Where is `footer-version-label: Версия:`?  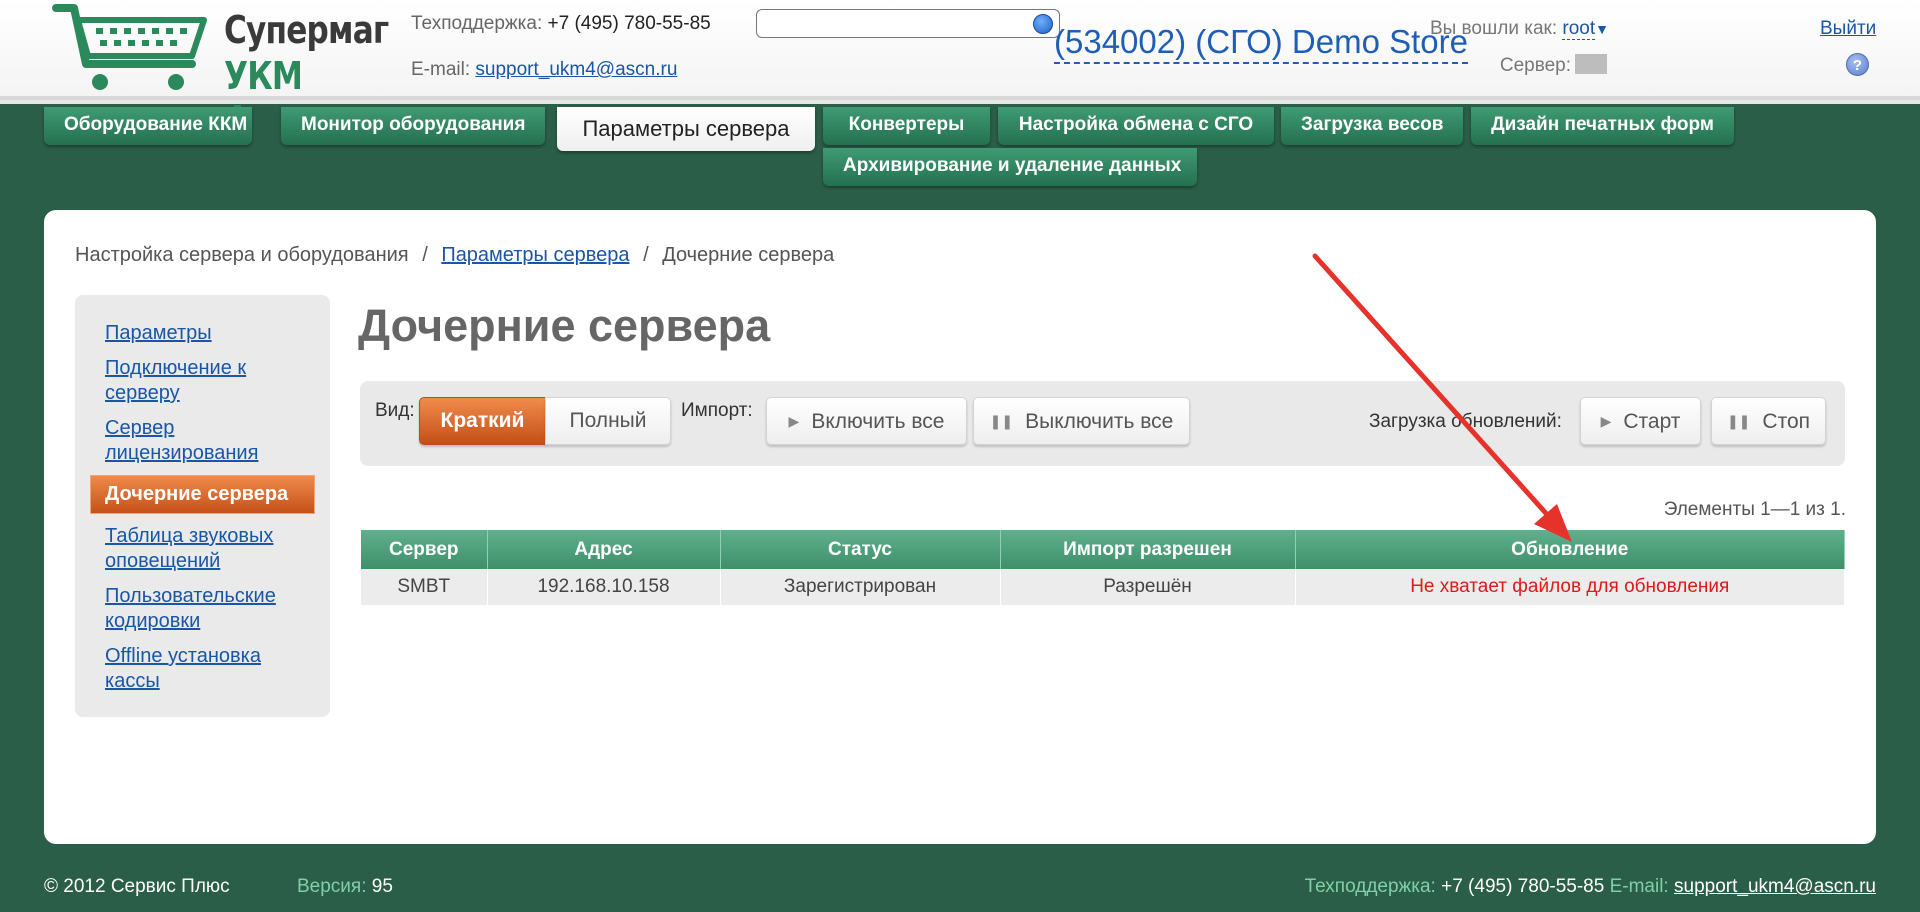 footer-version-label: Версия: is located at coordinates (332, 886).